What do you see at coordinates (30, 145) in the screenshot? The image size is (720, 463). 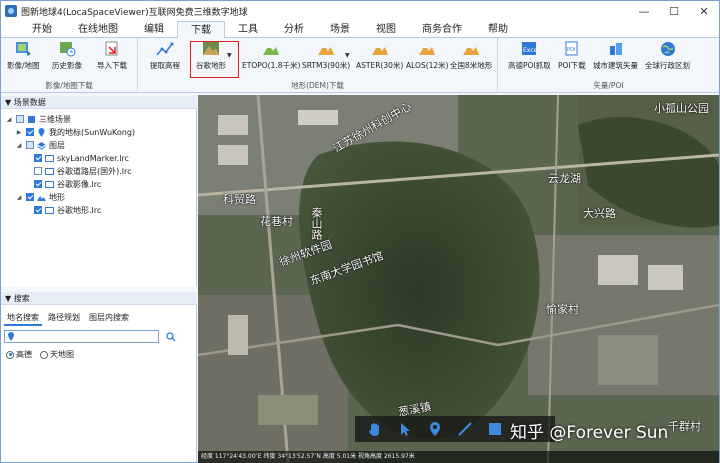 I see `layers-checkbox` at bounding box center [30, 145].